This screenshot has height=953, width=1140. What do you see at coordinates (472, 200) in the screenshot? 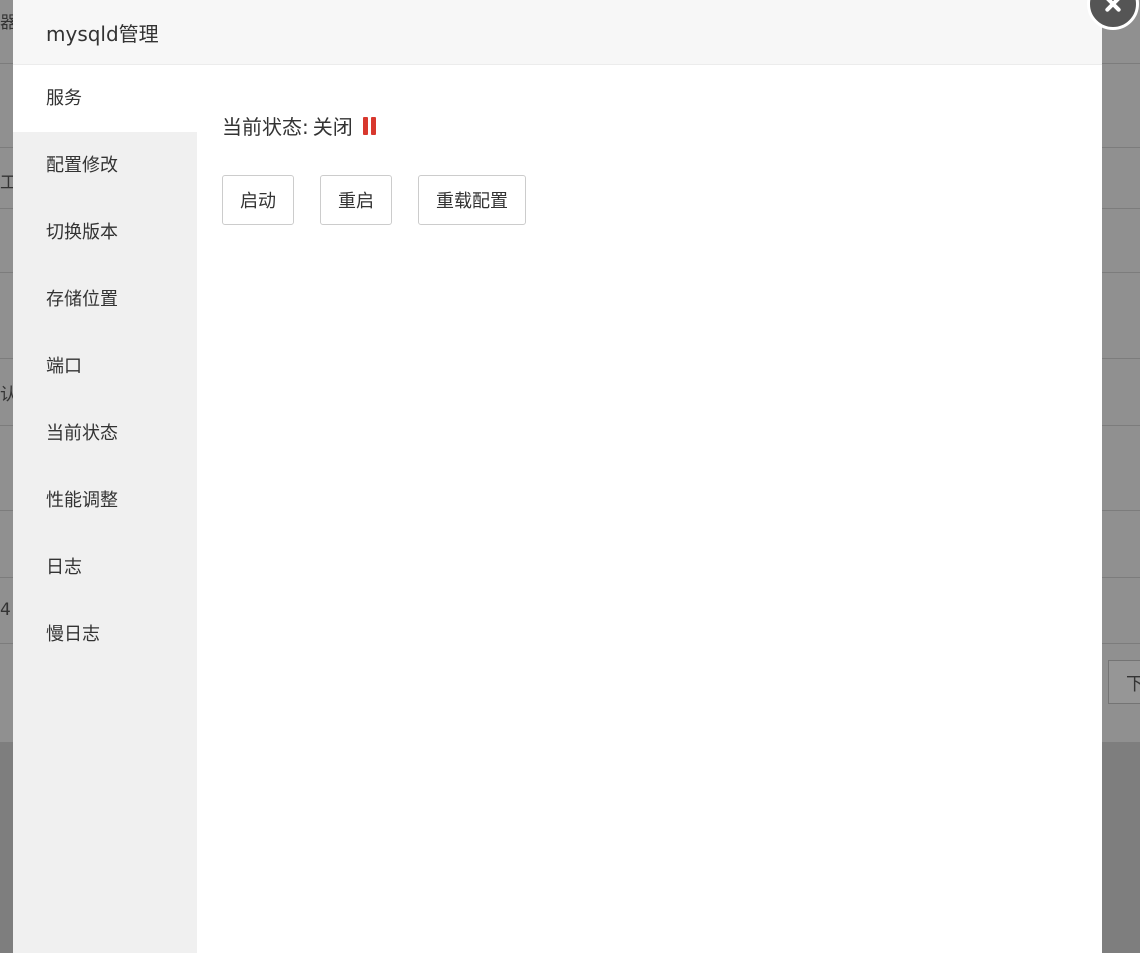
I see `reload-config-button: 重载配置` at bounding box center [472, 200].